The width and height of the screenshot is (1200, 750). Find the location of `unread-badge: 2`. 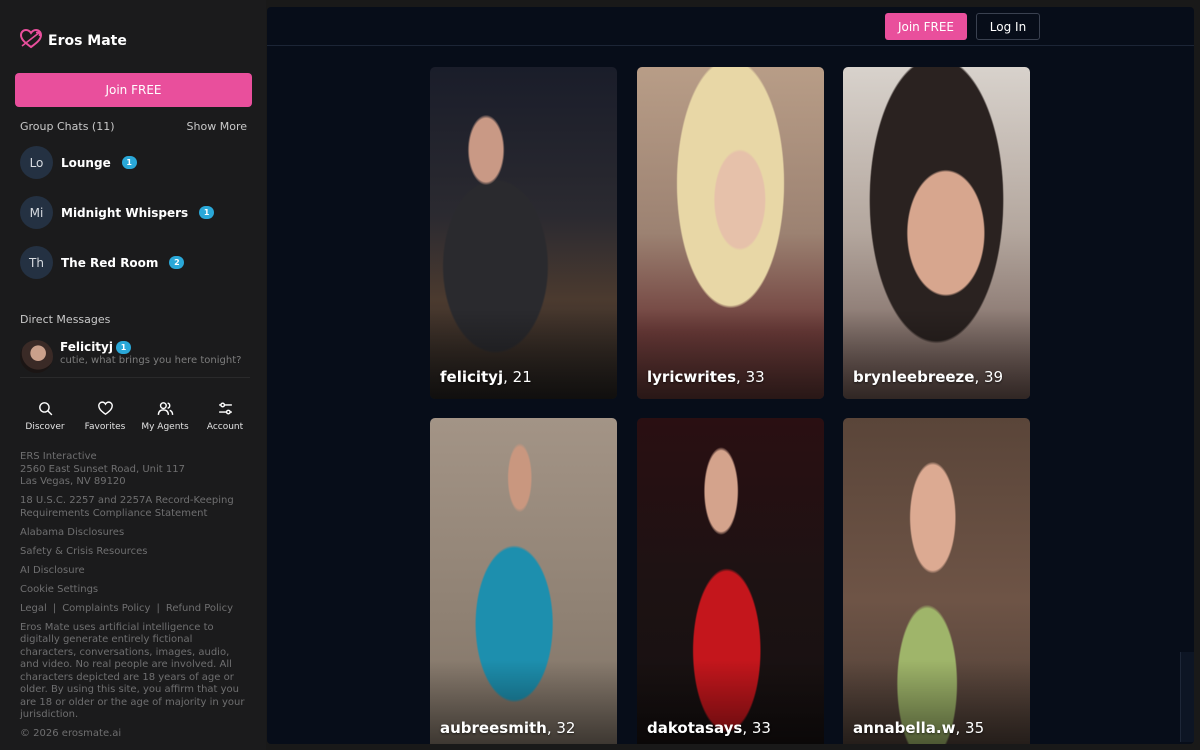

unread-badge: 2 is located at coordinates (177, 262).